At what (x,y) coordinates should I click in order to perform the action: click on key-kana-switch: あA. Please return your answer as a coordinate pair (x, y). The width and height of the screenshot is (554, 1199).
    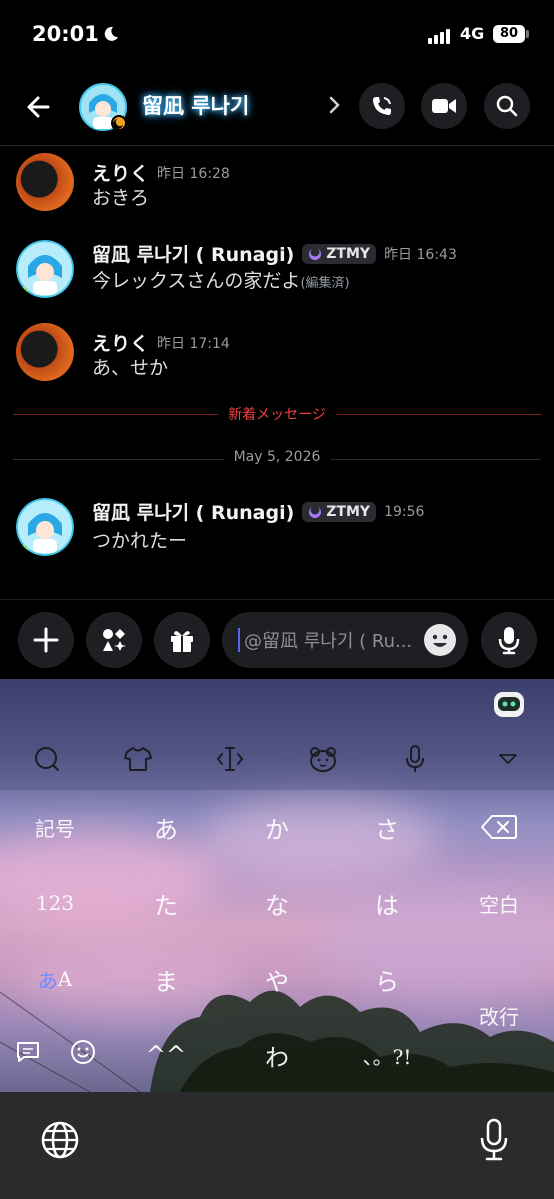
    Looking at the image, I should click on (55, 979).